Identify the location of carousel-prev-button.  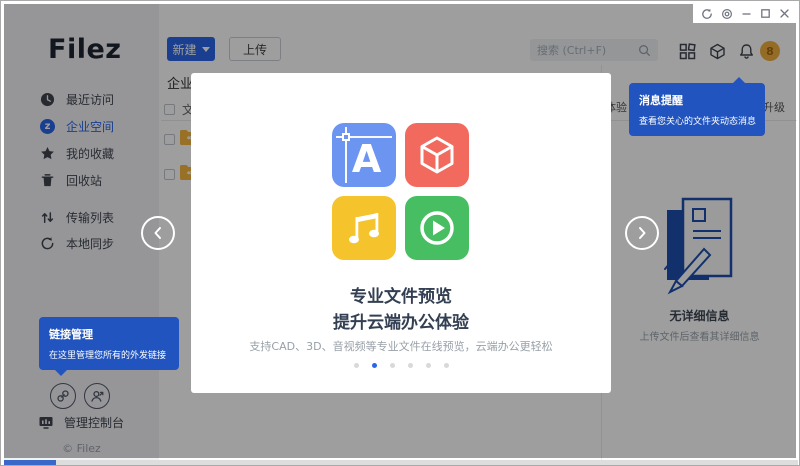
(158, 233).